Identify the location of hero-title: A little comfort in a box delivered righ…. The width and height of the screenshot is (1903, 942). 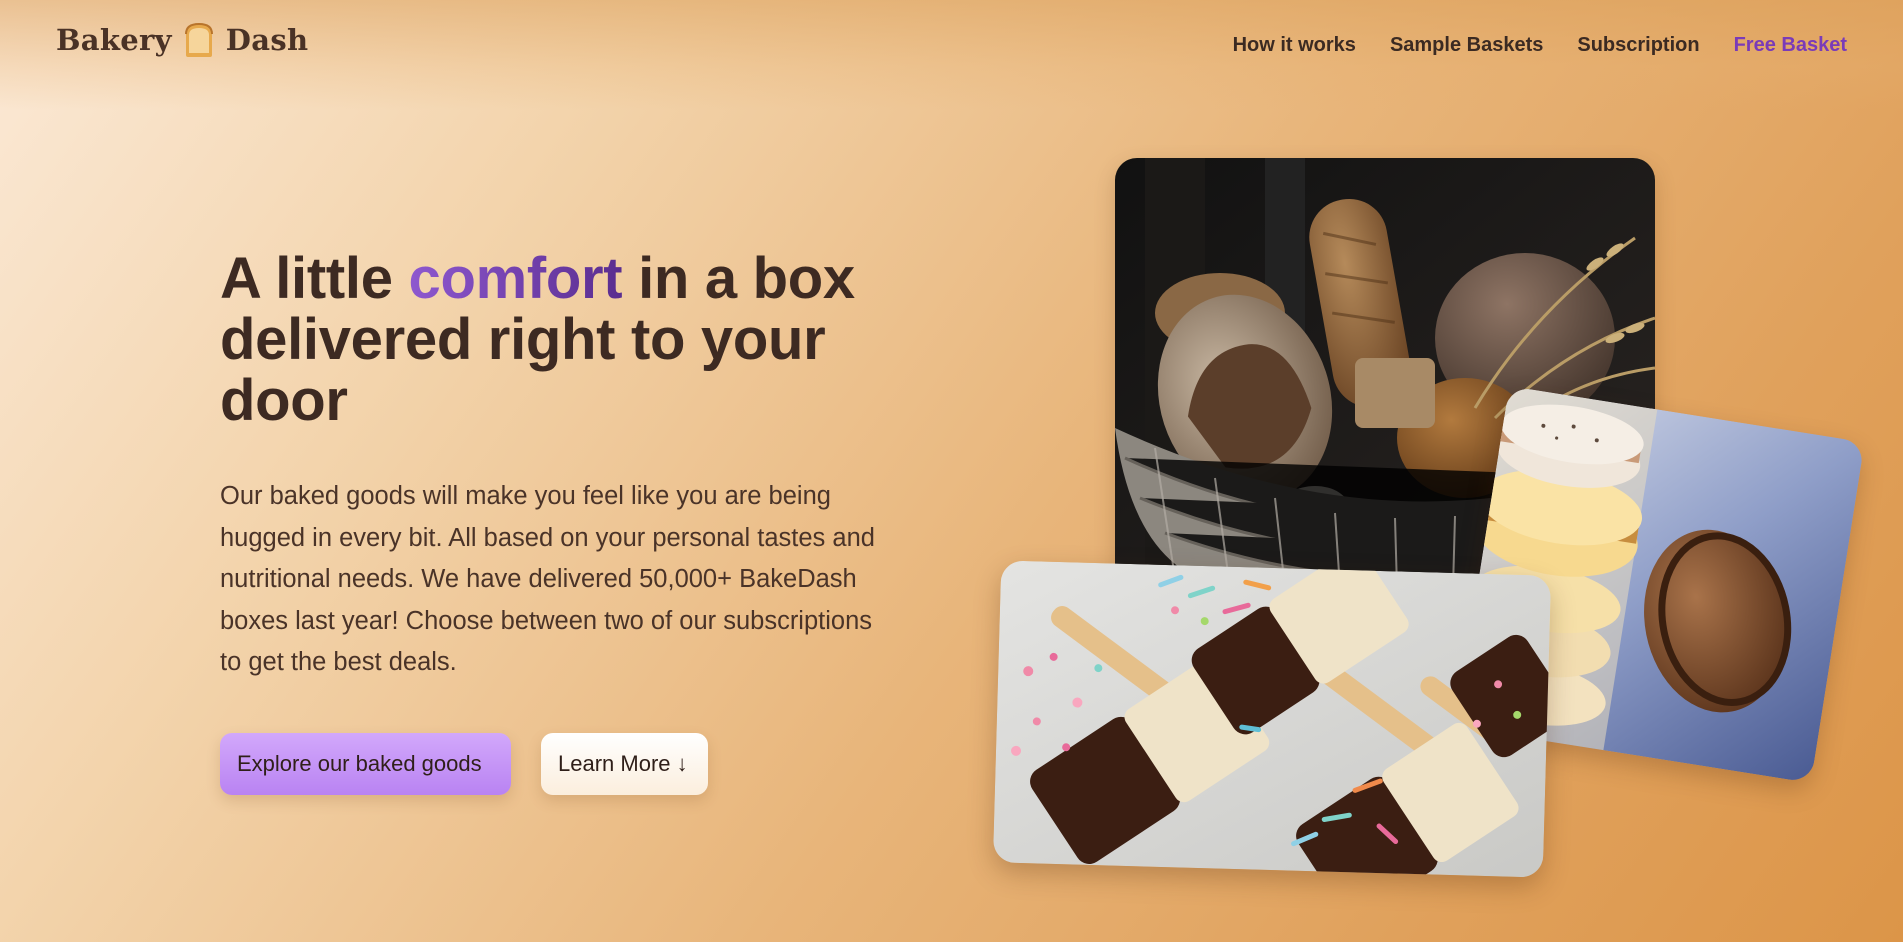
(580, 339).